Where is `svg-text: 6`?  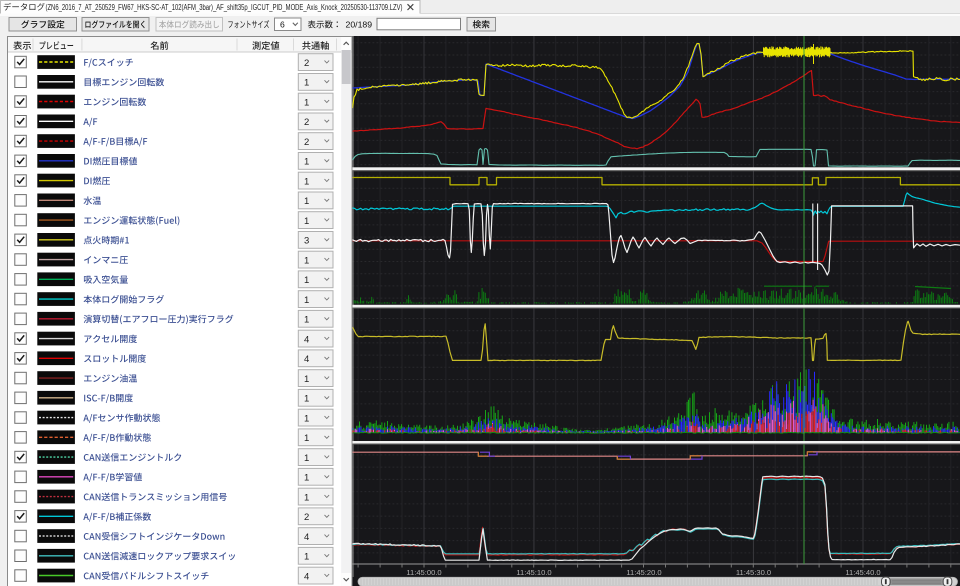
svg-text: 6 is located at coordinates (282, 24).